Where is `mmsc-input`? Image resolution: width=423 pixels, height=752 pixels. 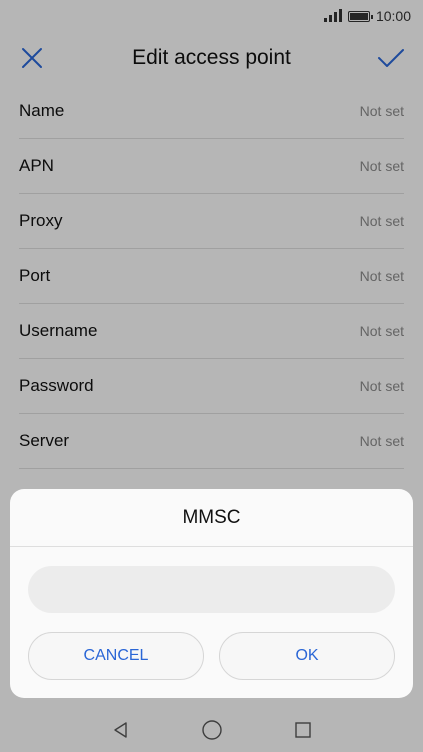 mmsc-input is located at coordinates (211, 589).